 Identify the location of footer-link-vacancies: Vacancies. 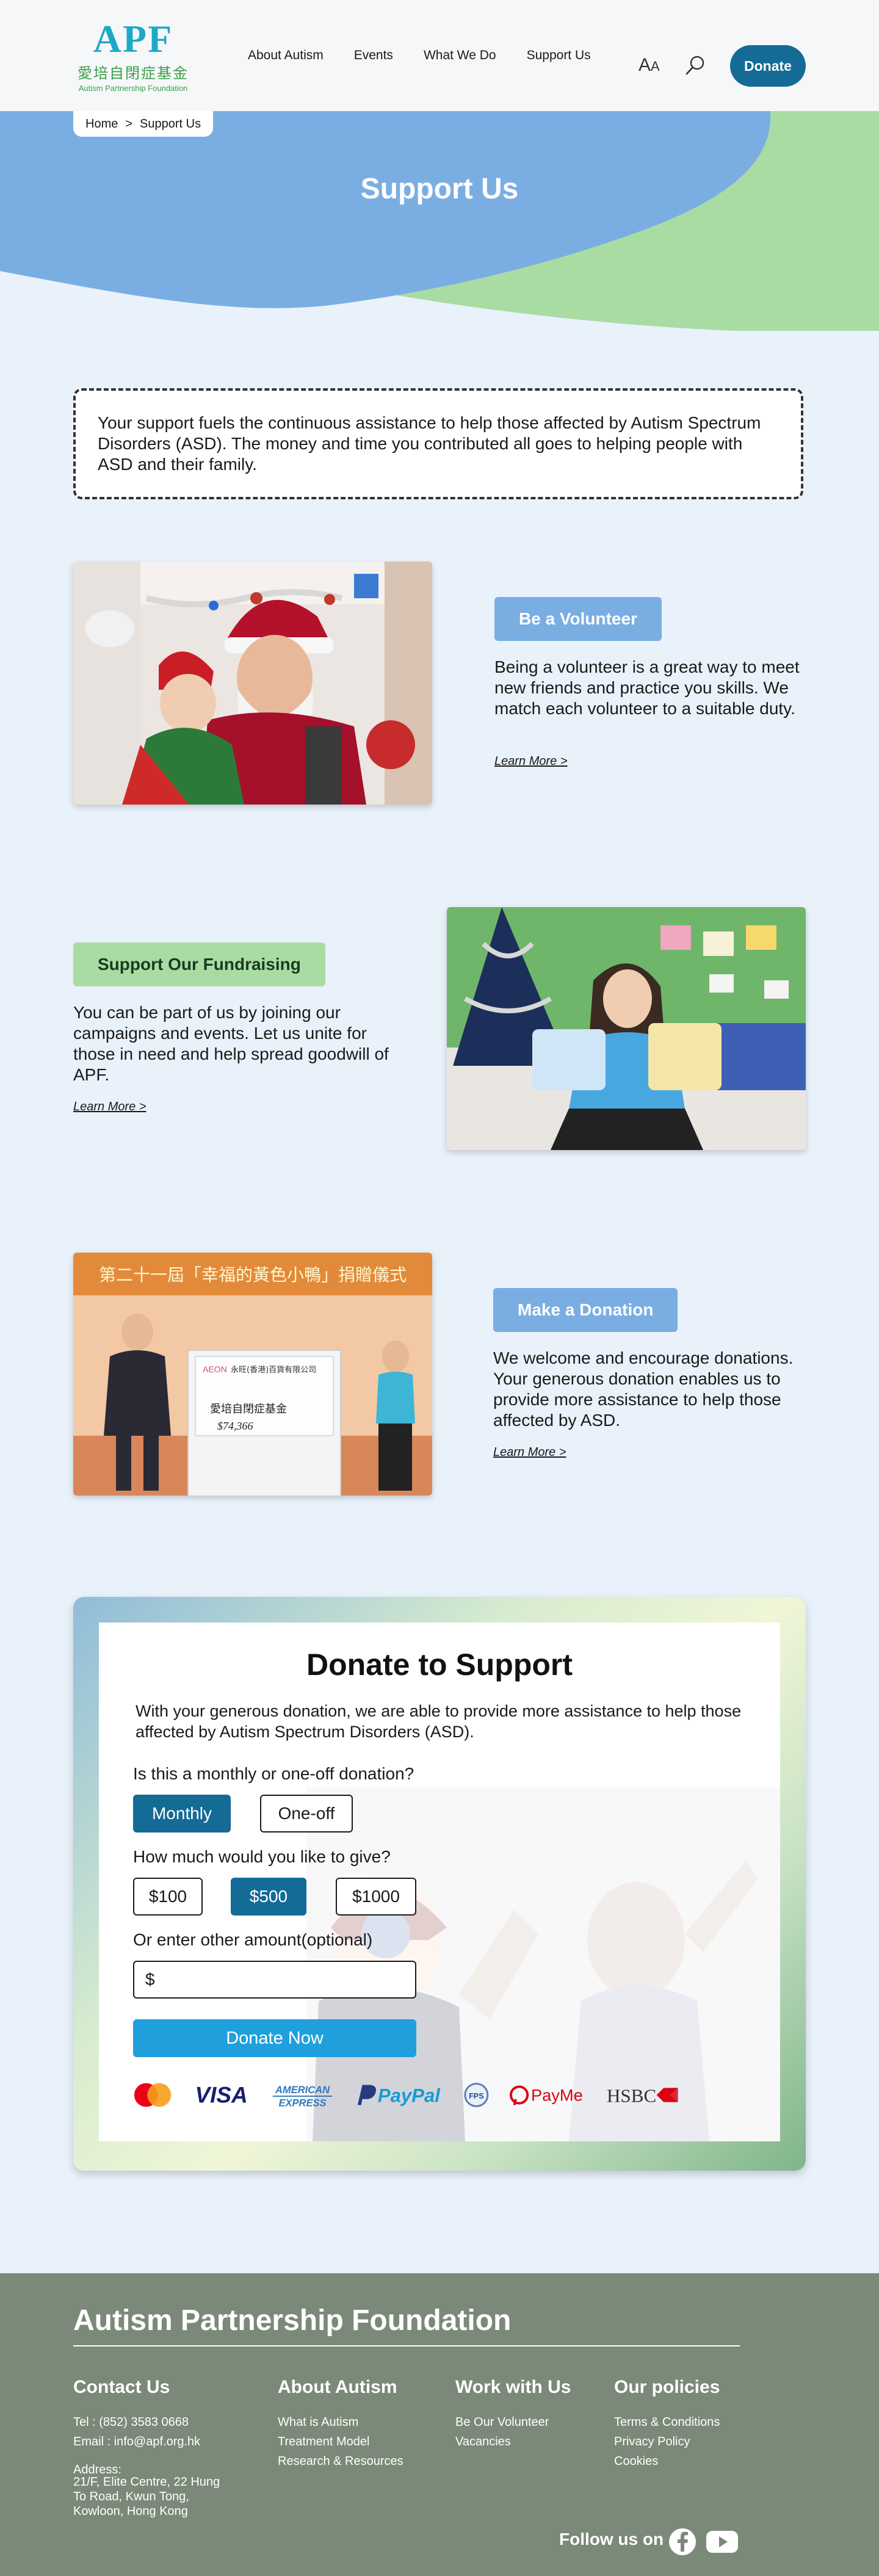
(483, 2441).